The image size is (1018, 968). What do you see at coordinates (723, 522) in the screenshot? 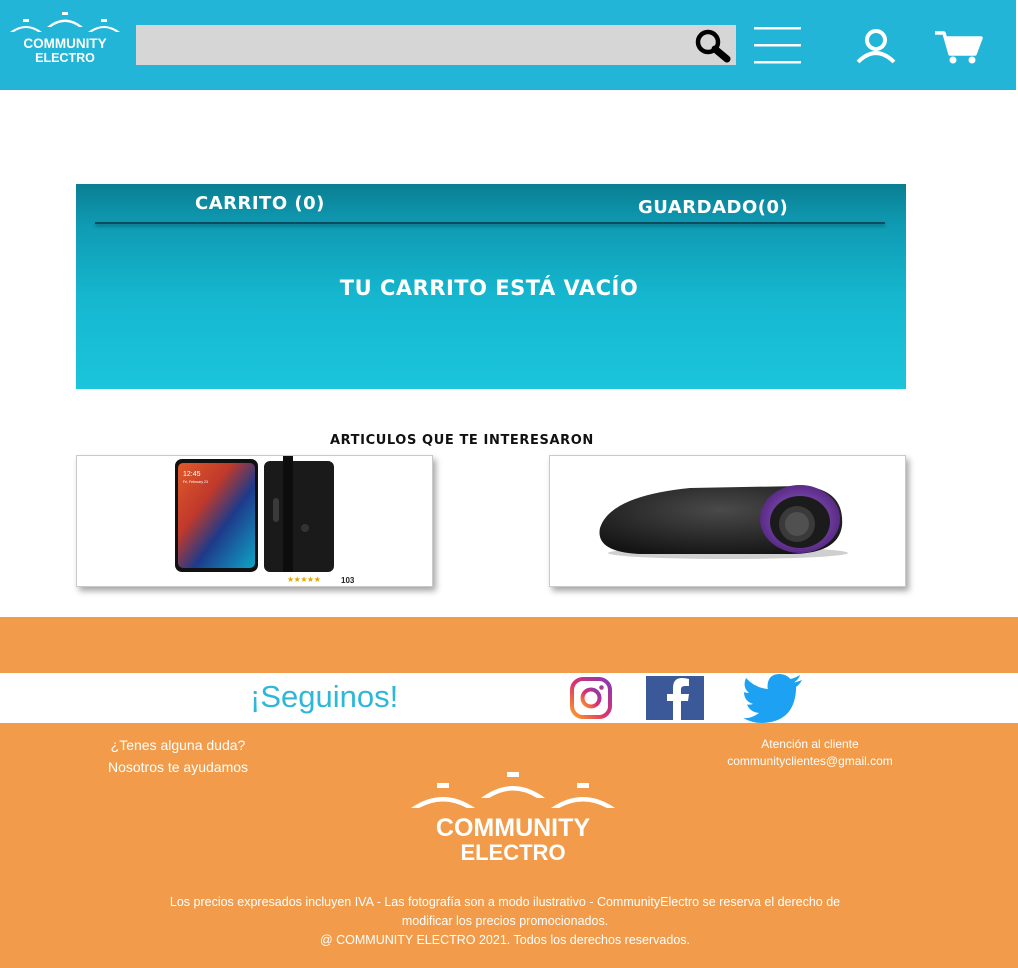
I see `speaker-image` at bounding box center [723, 522].